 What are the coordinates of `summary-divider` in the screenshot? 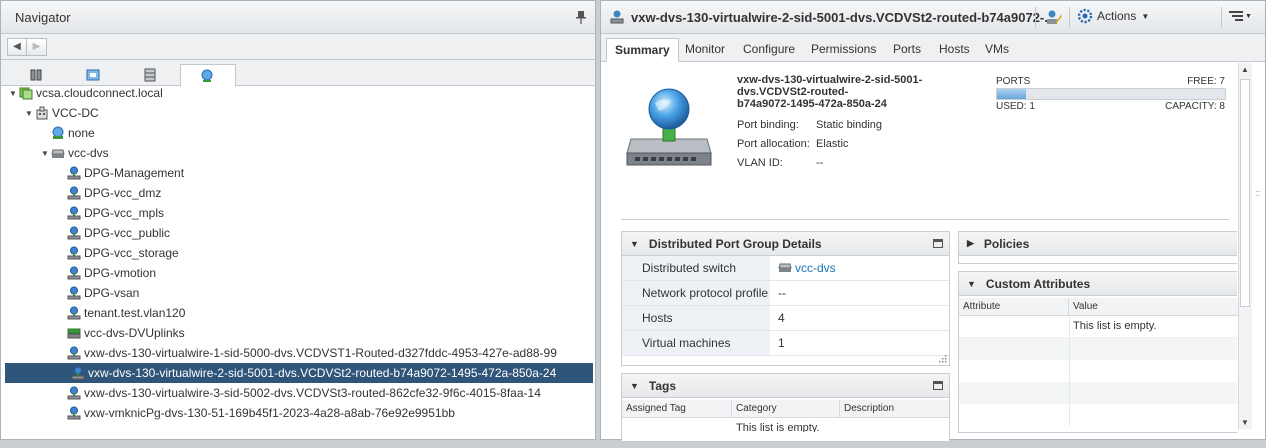 It's located at (925, 219).